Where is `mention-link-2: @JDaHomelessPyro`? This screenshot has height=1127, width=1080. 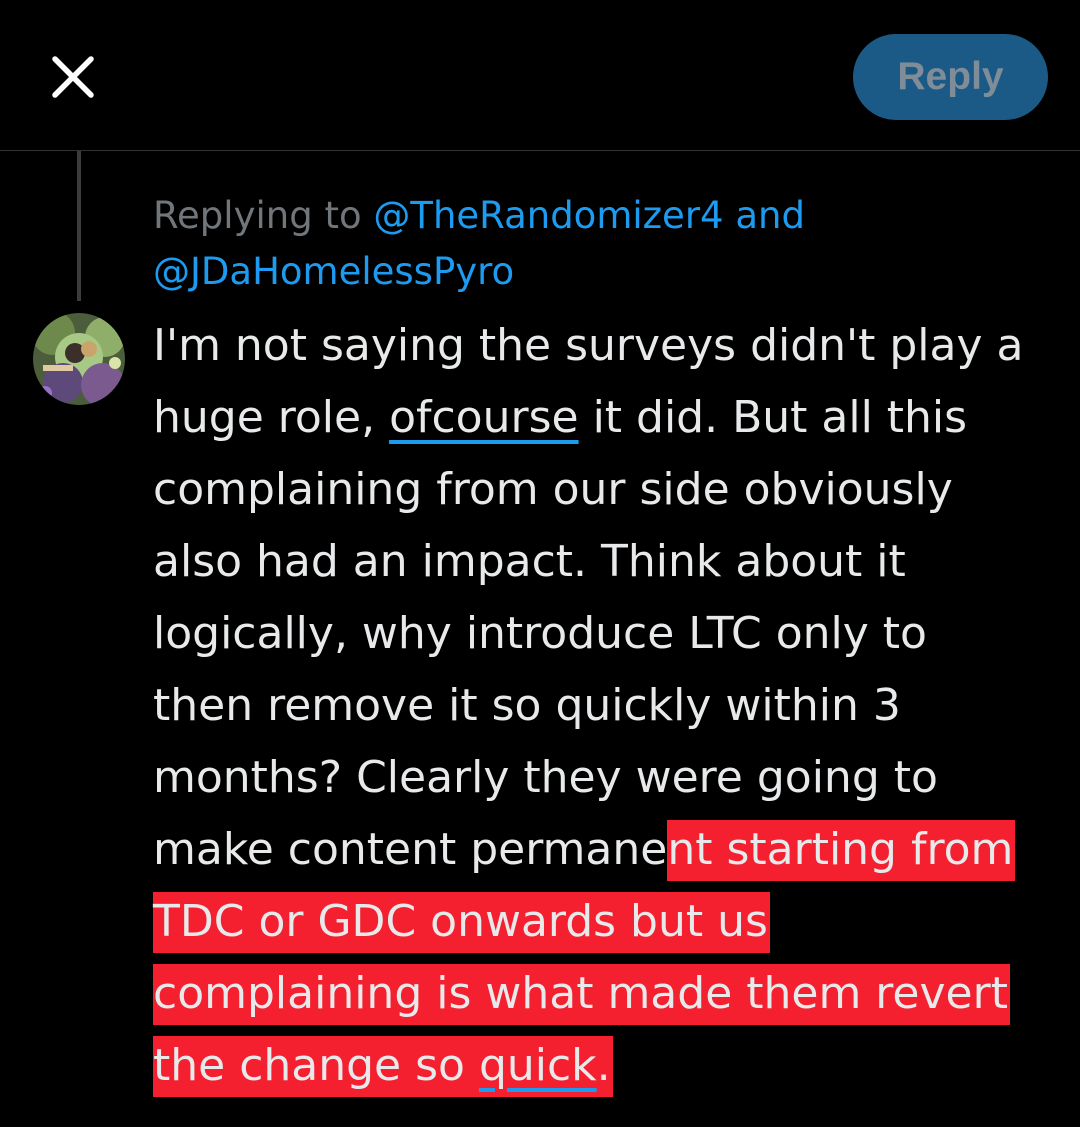 mention-link-2: @JDaHomelessPyro is located at coordinates (333, 271).